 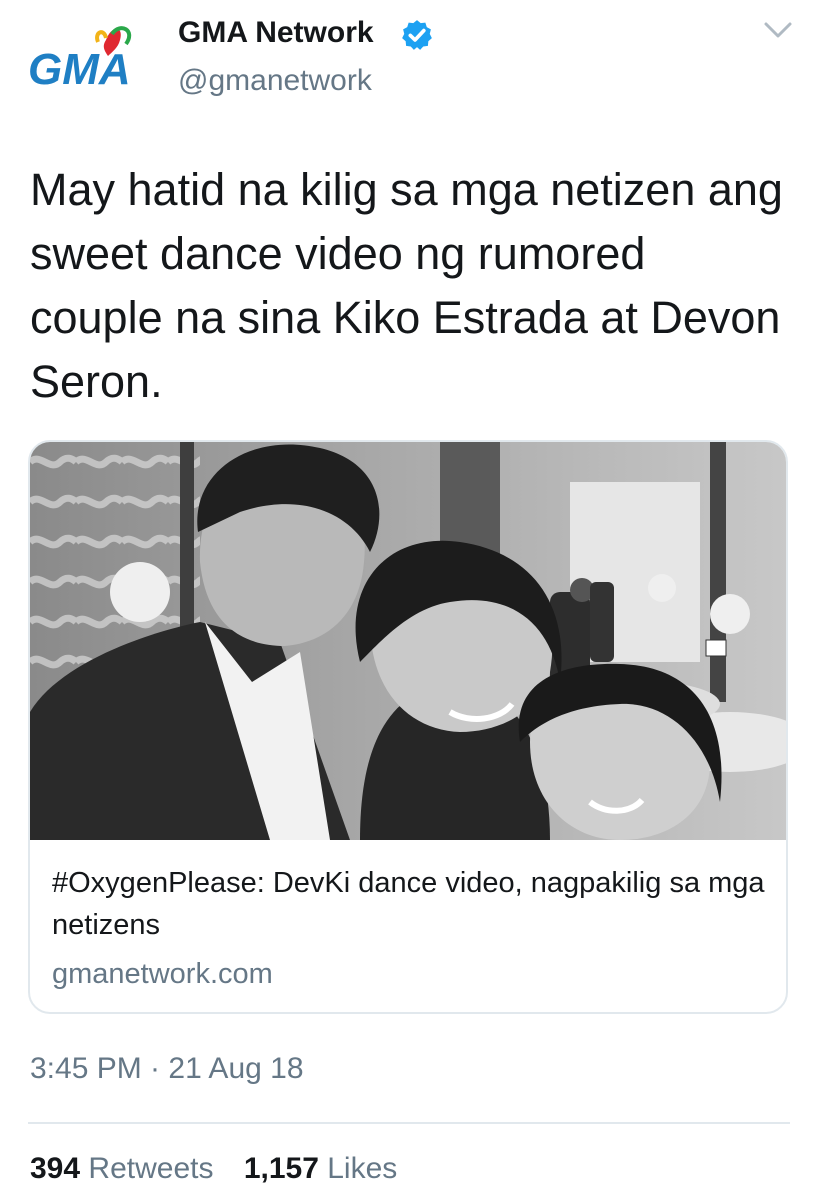 I want to click on card-domain: gmanetwork.com, so click(x=162, y=974).